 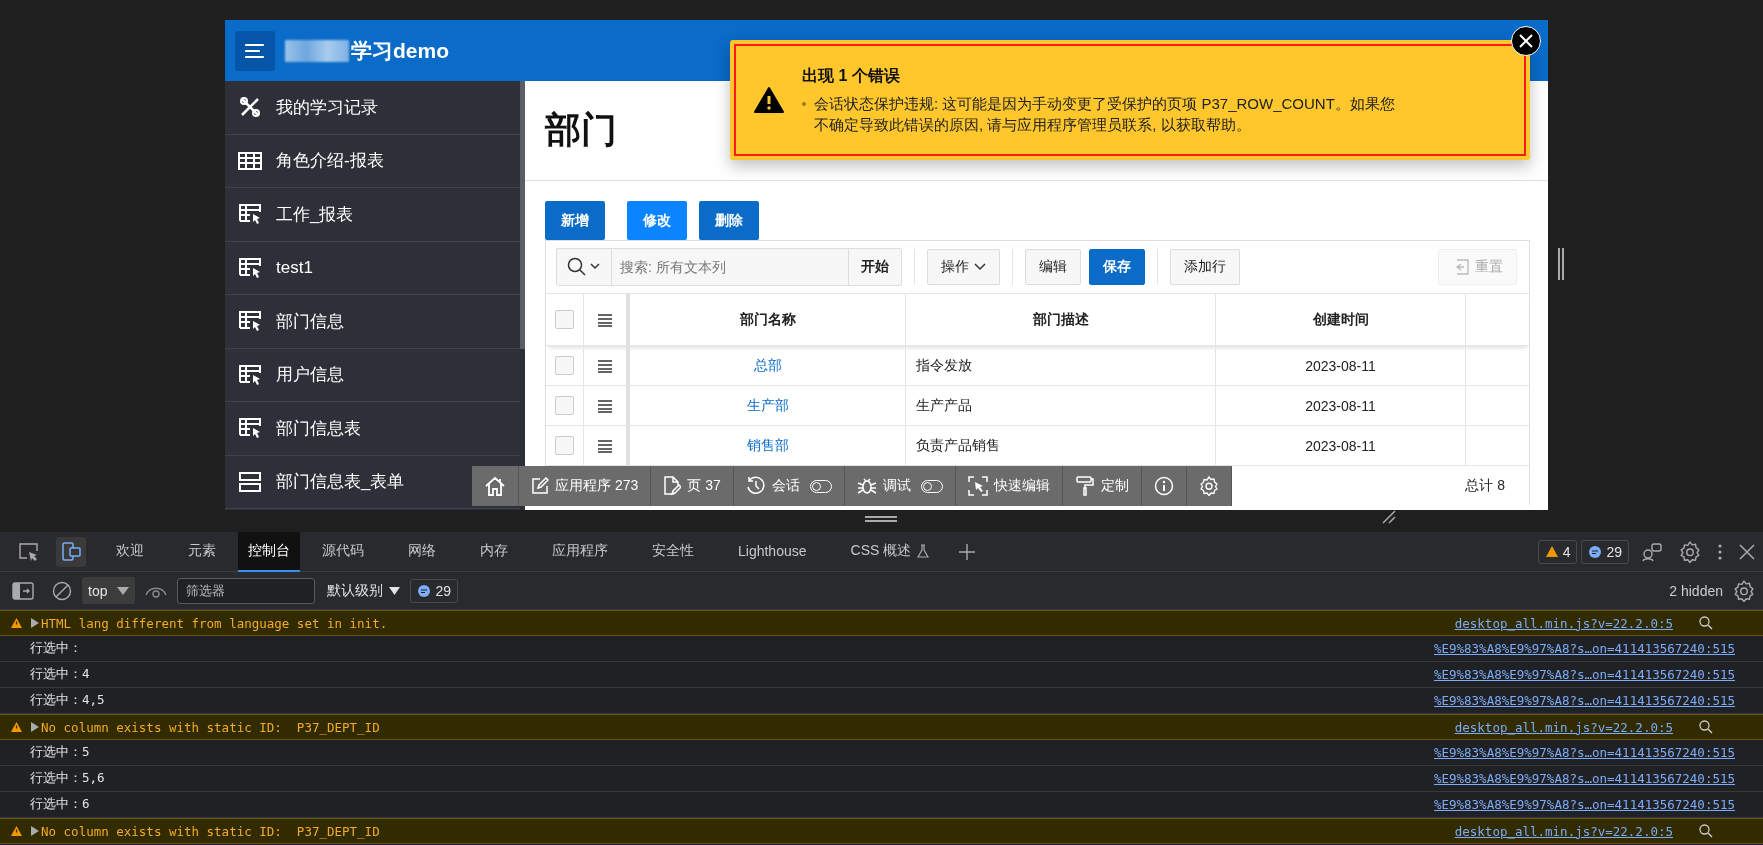 What do you see at coordinates (494, 551) in the screenshot?
I see `devtools-tab: 内存` at bounding box center [494, 551].